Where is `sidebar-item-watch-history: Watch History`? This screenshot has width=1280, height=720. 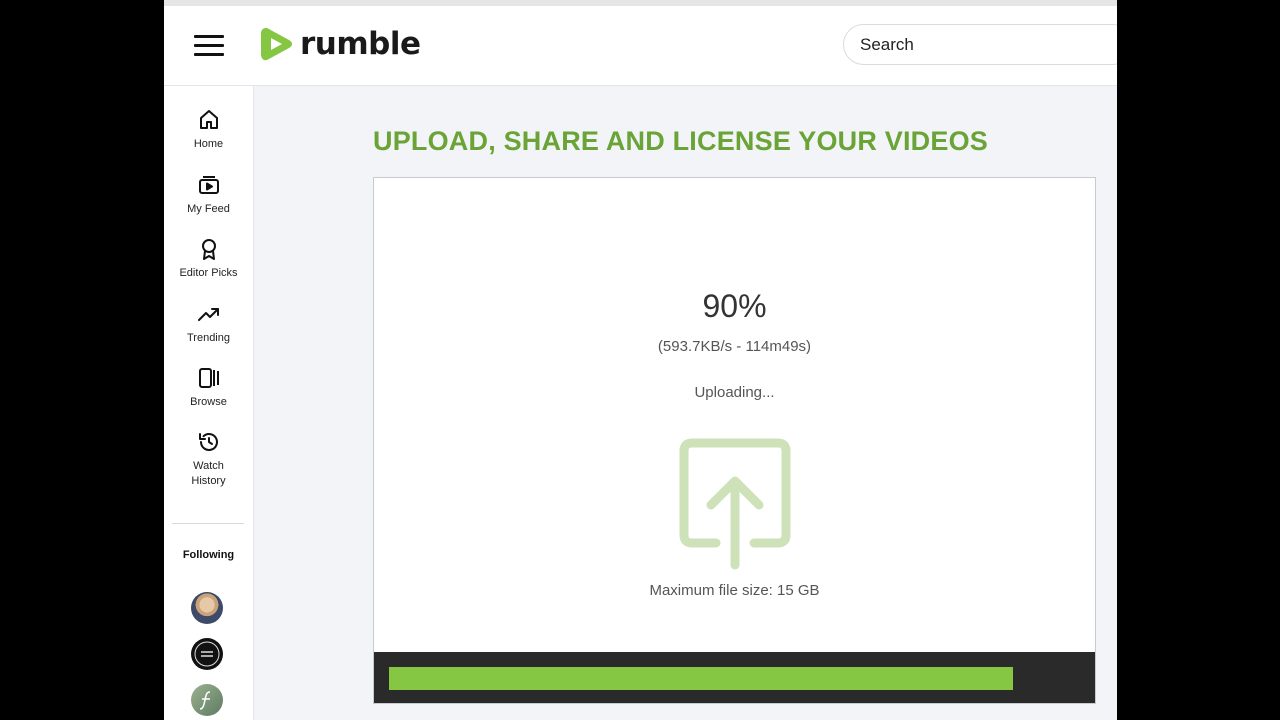 sidebar-item-watch-history: Watch History is located at coordinates (208, 459).